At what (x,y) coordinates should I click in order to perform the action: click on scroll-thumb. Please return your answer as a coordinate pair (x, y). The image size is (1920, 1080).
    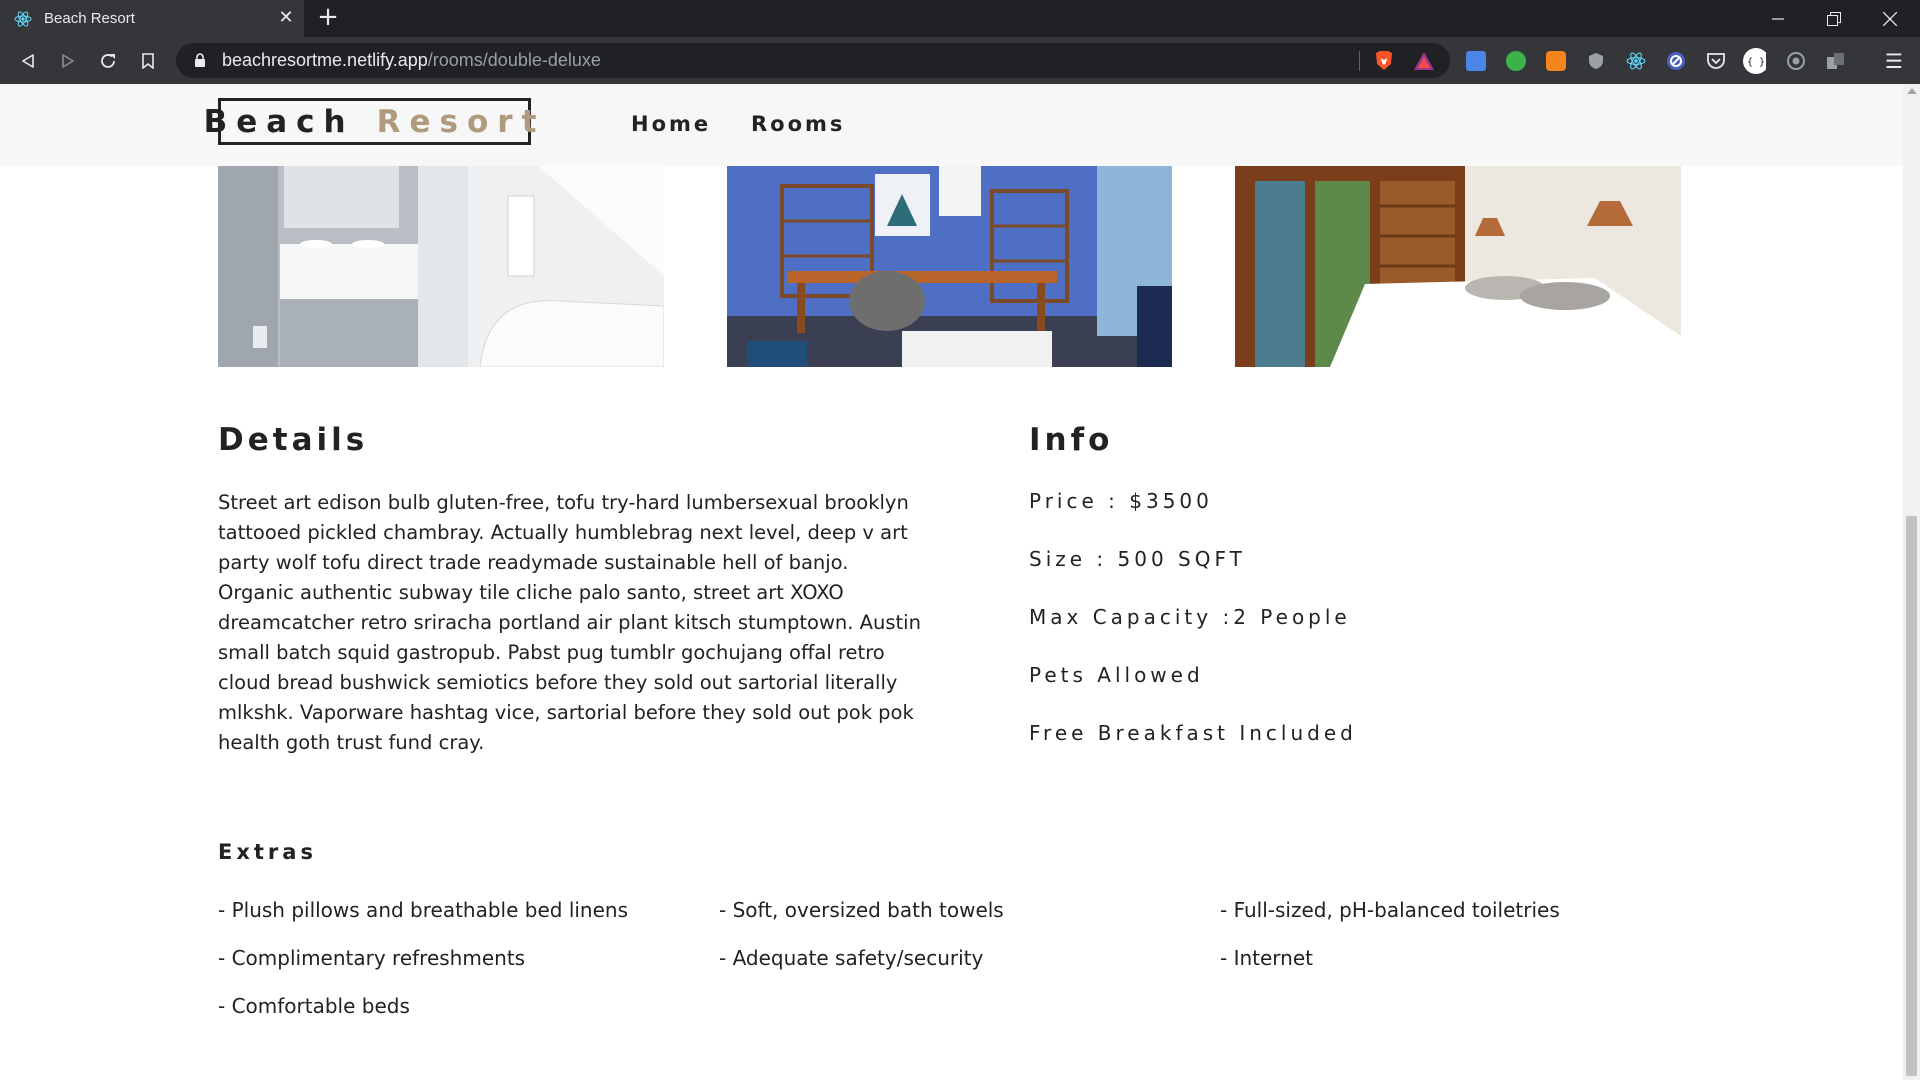
    Looking at the image, I should click on (1911, 796).